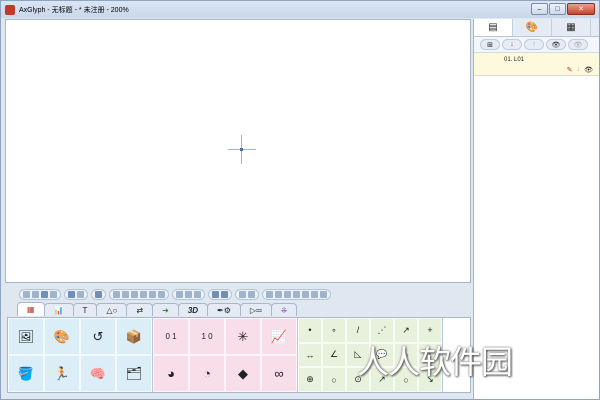 Image resolution: width=600 pixels, height=400 pixels. I want to click on group-icon, so click(242, 294).